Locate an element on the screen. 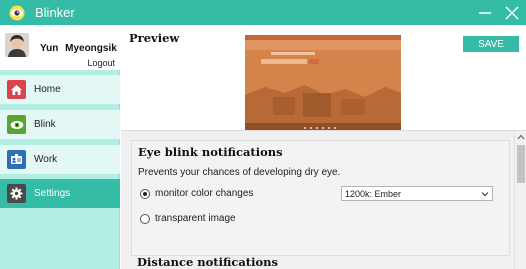 The image size is (526, 269). save-button: SAVE is located at coordinates (491, 44).